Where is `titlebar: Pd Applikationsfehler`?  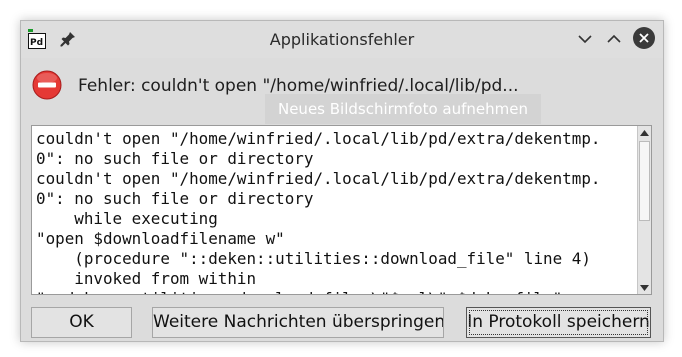
titlebar: Pd Applikationsfehler is located at coordinates (342, 39).